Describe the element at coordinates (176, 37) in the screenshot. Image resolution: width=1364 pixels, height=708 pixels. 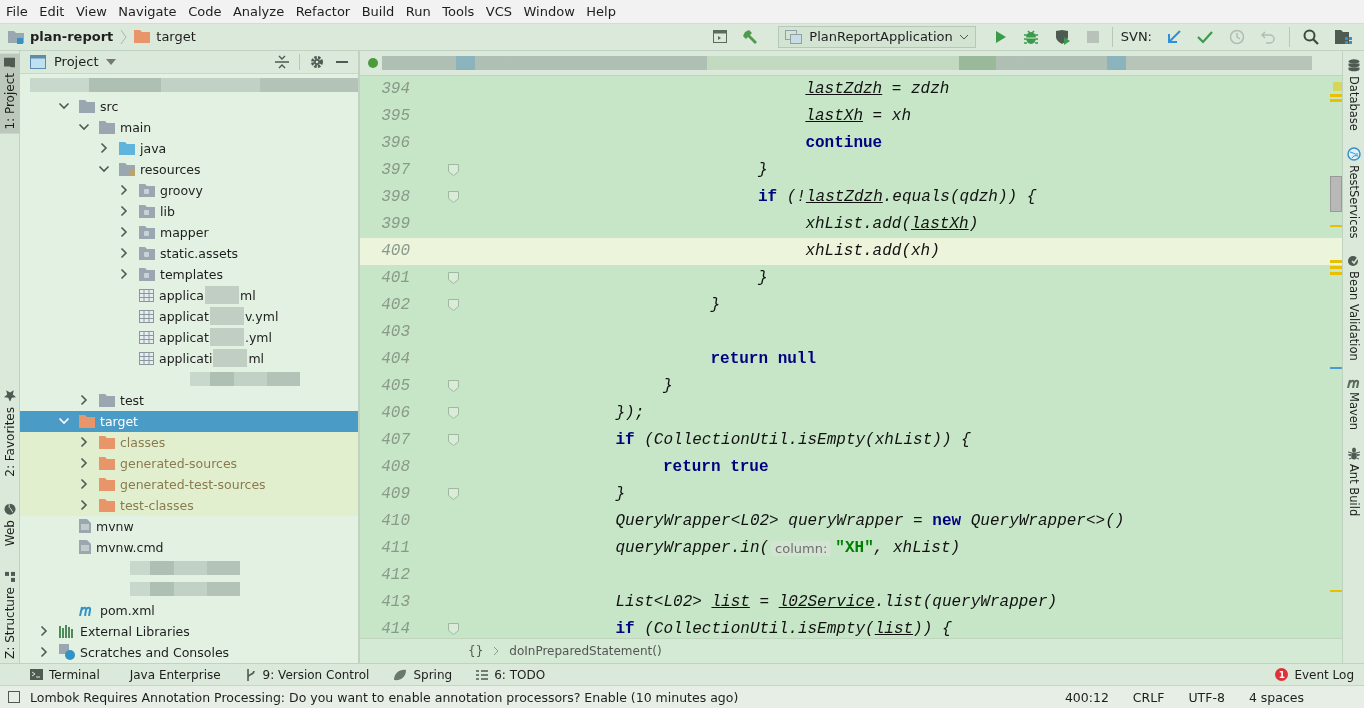
I see `breadcrumb-item: target` at that location.